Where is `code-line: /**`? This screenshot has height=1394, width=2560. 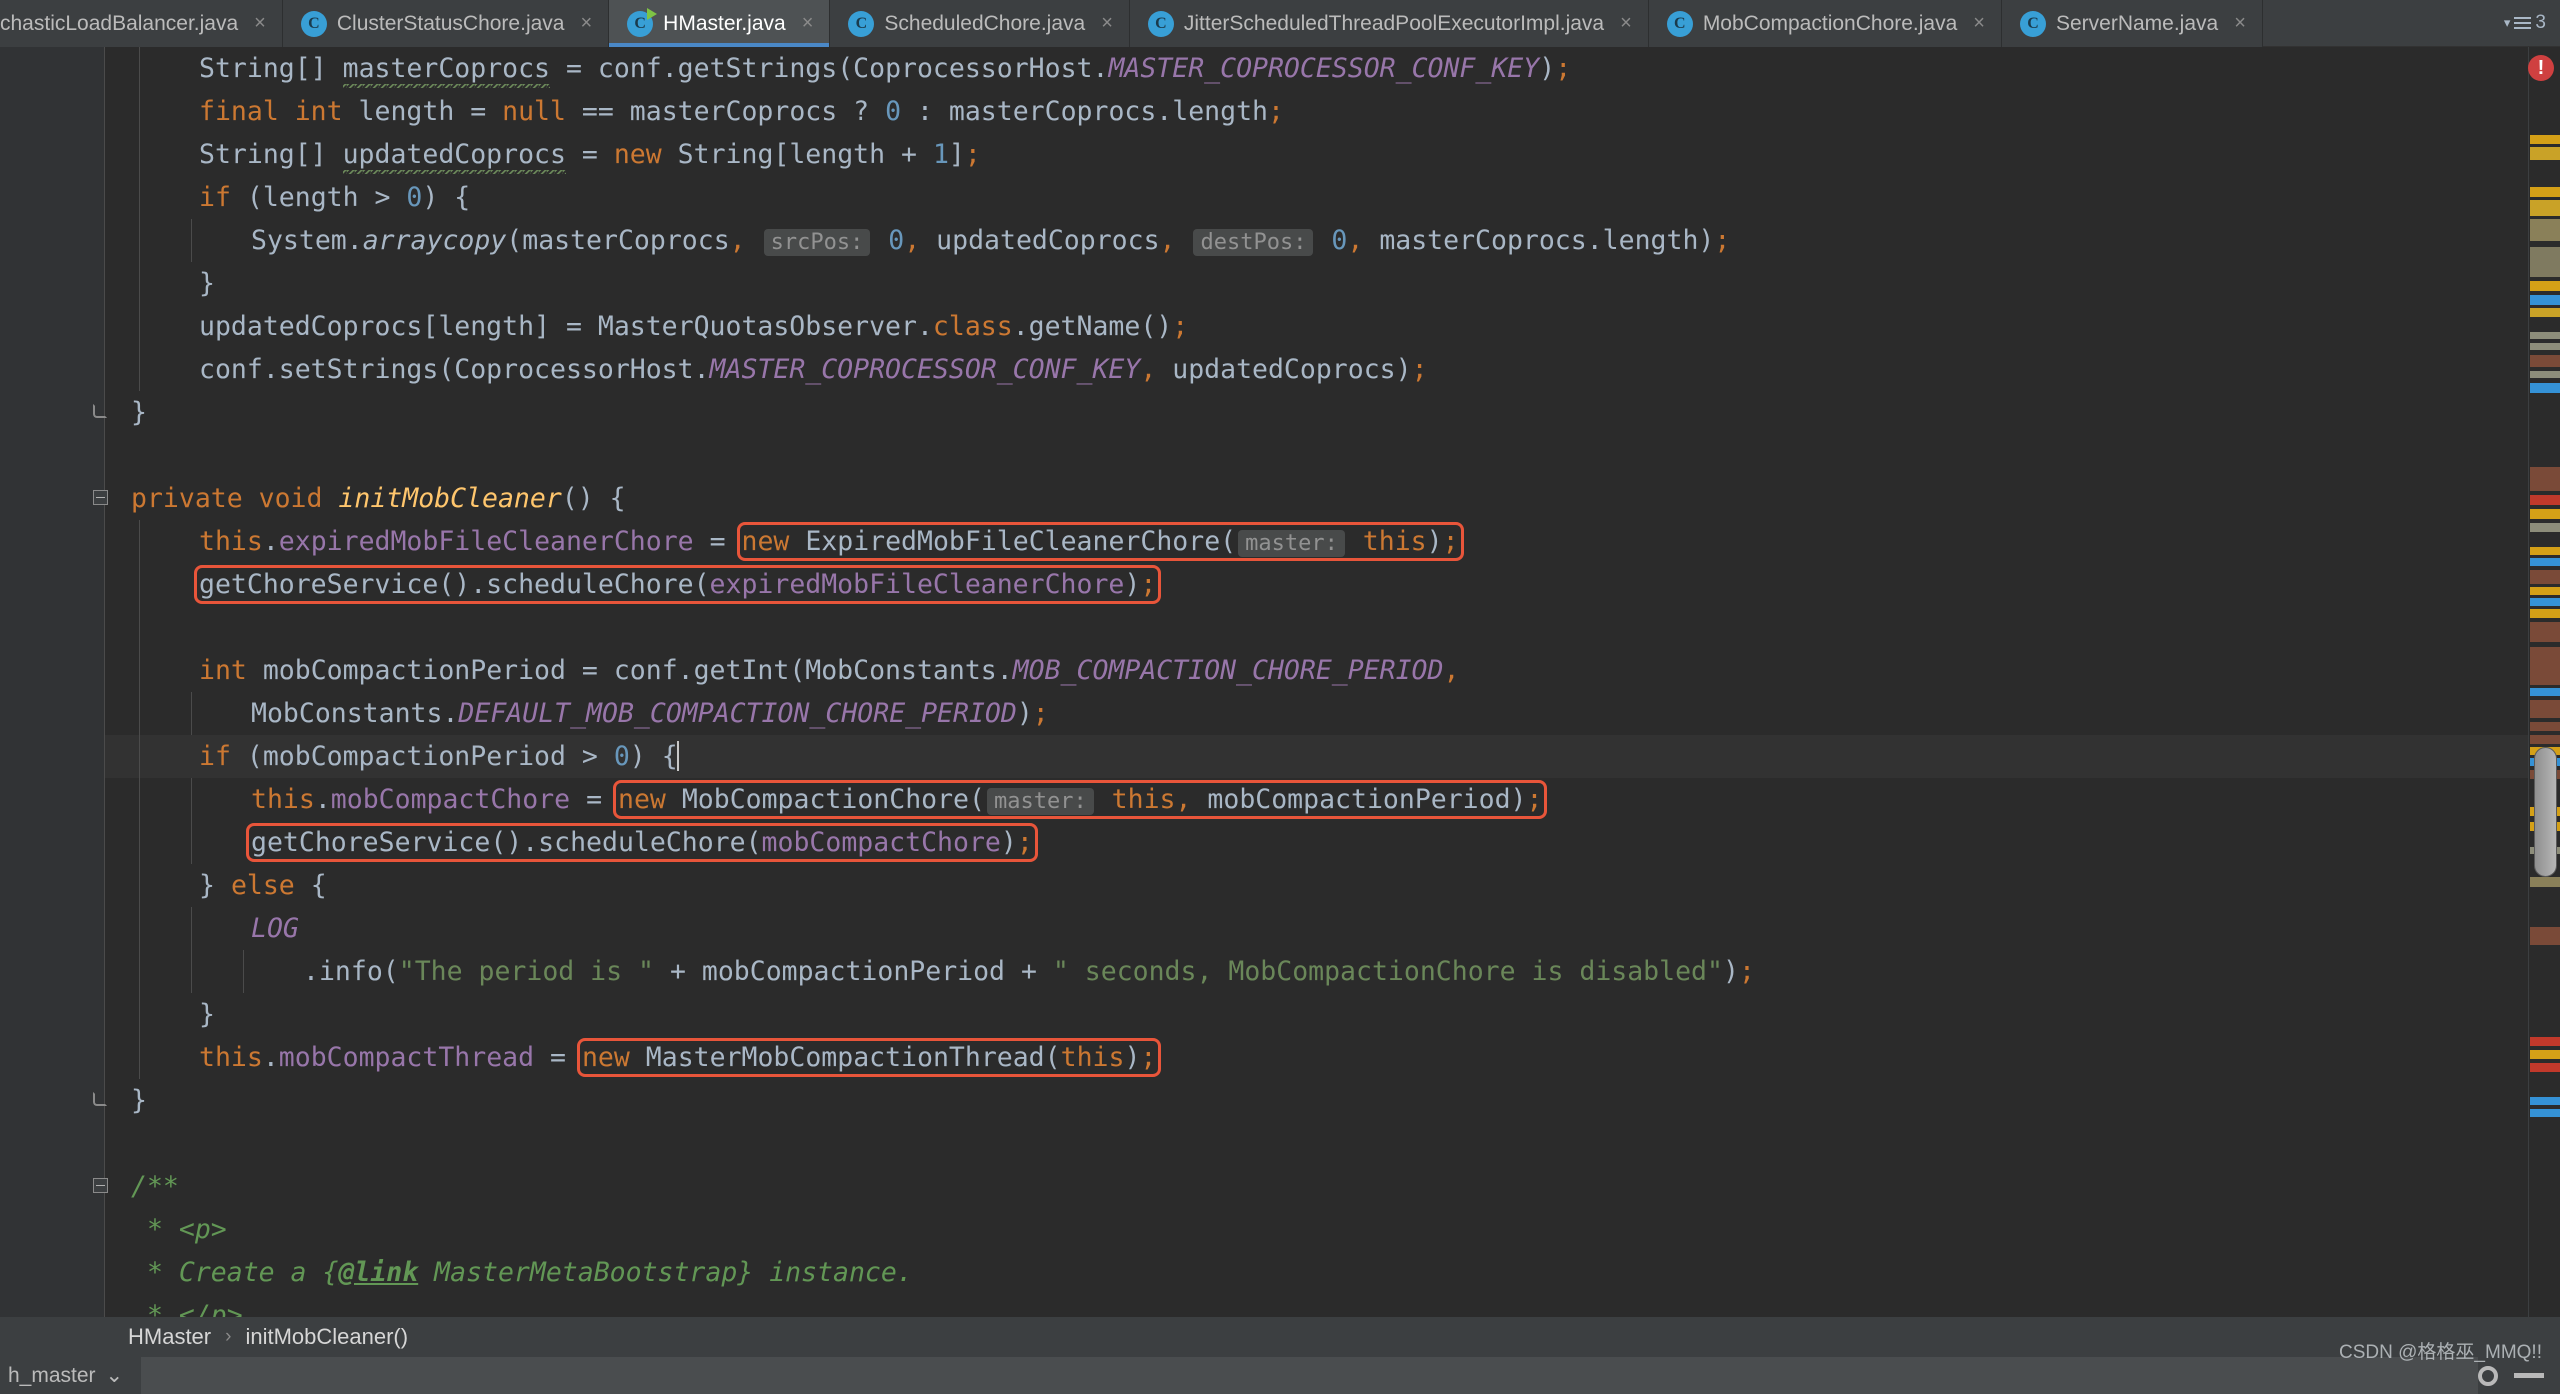
code-line: /** is located at coordinates (1332, 1186).